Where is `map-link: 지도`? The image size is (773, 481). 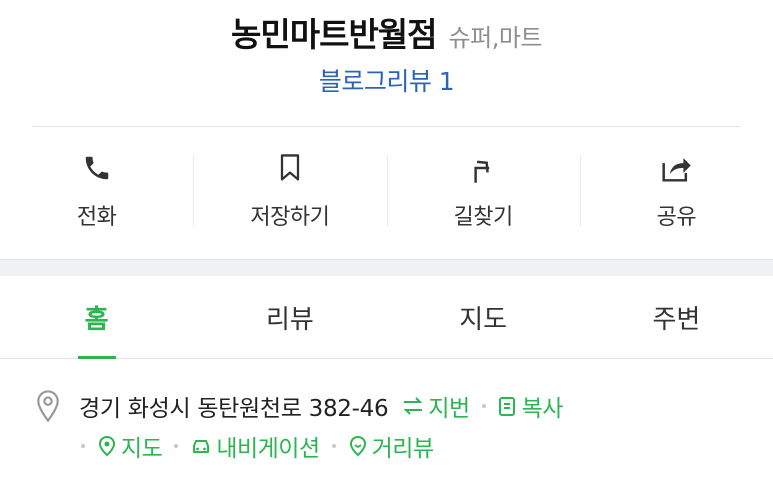 map-link: 지도 is located at coordinates (130, 446).